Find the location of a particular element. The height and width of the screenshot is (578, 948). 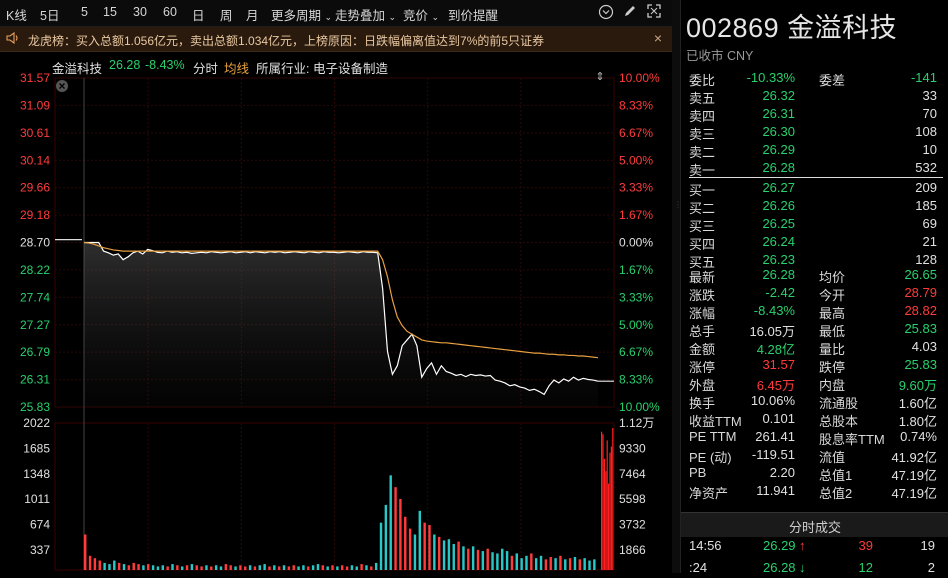

price-tick-label: 31.57 is located at coordinates (35, 78).